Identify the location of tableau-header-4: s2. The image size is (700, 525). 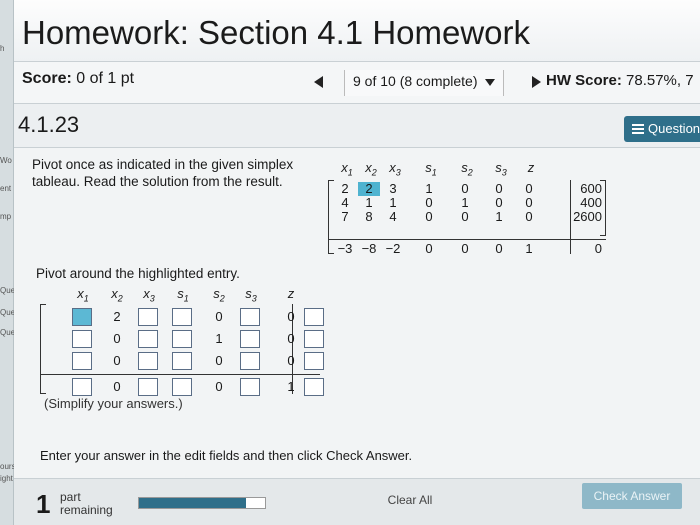
(467, 169).